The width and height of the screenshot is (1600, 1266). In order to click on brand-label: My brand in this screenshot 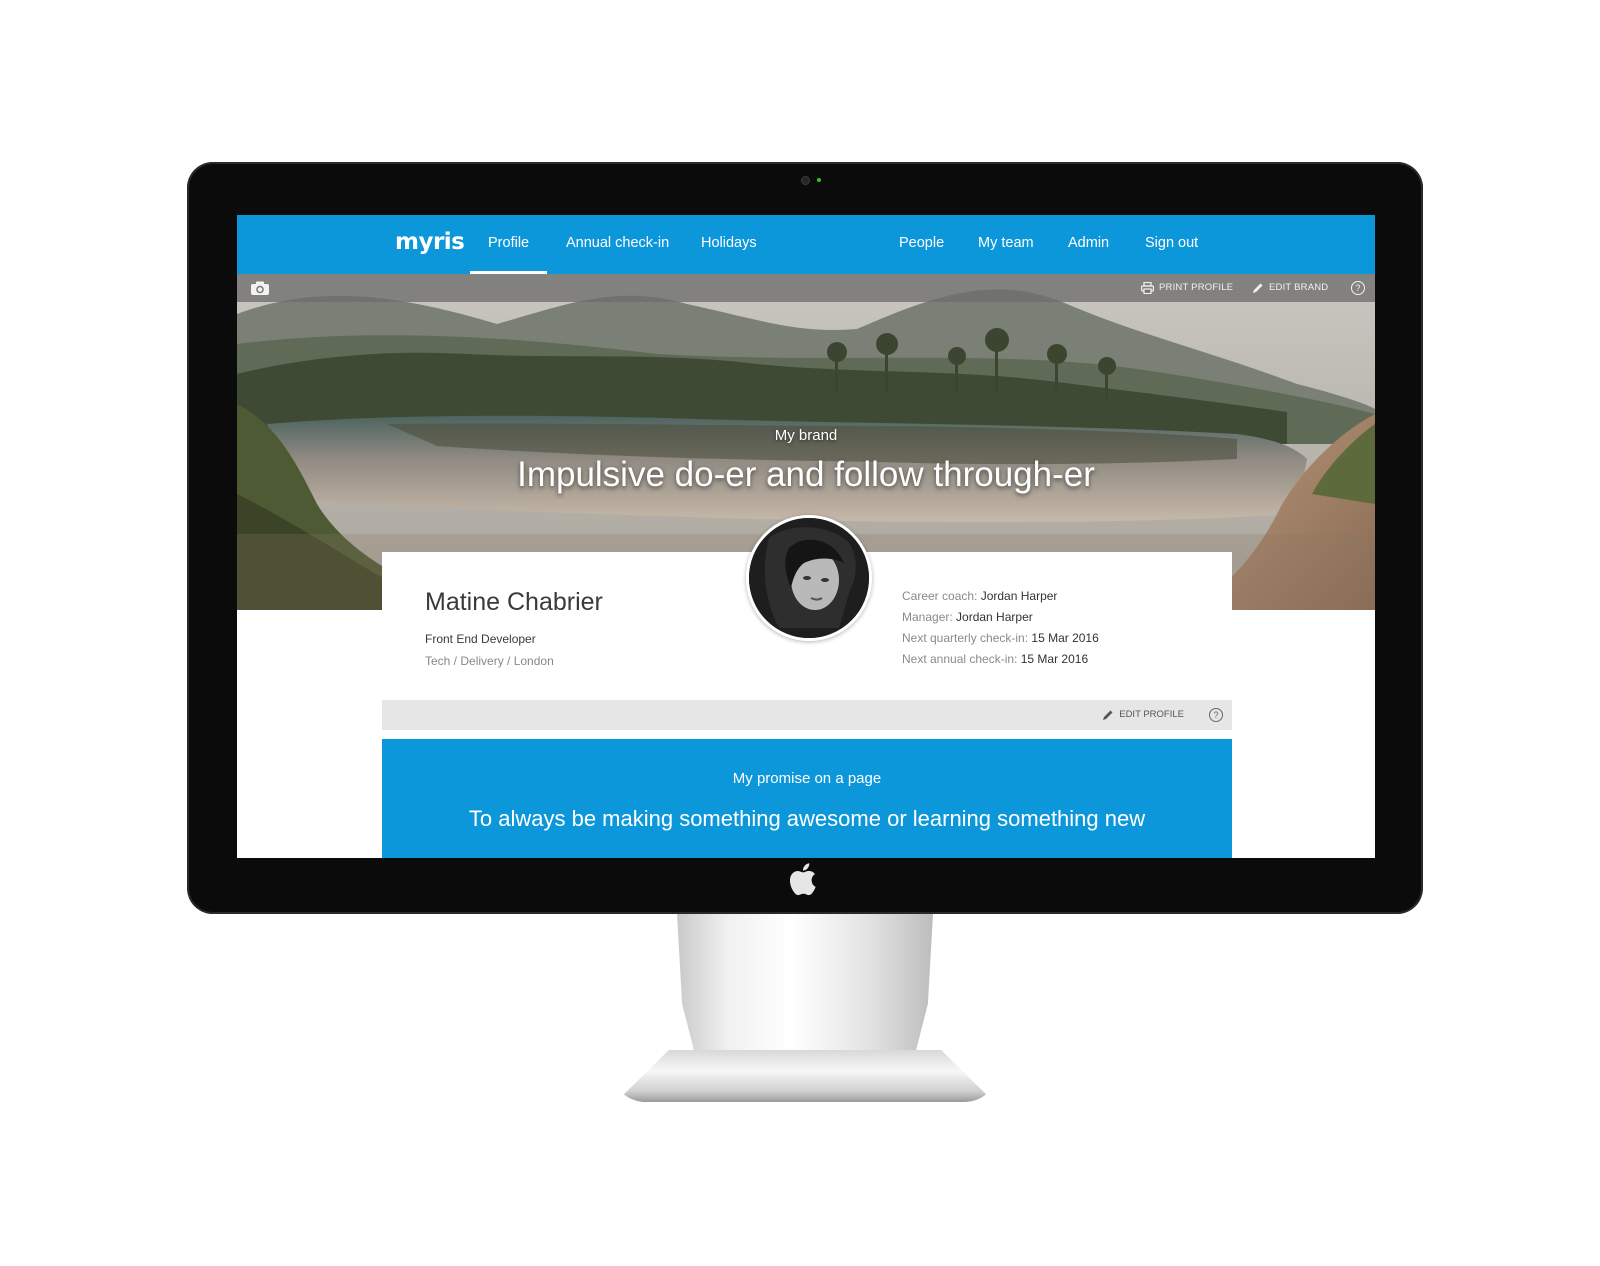, I will do `click(806, 435)`.